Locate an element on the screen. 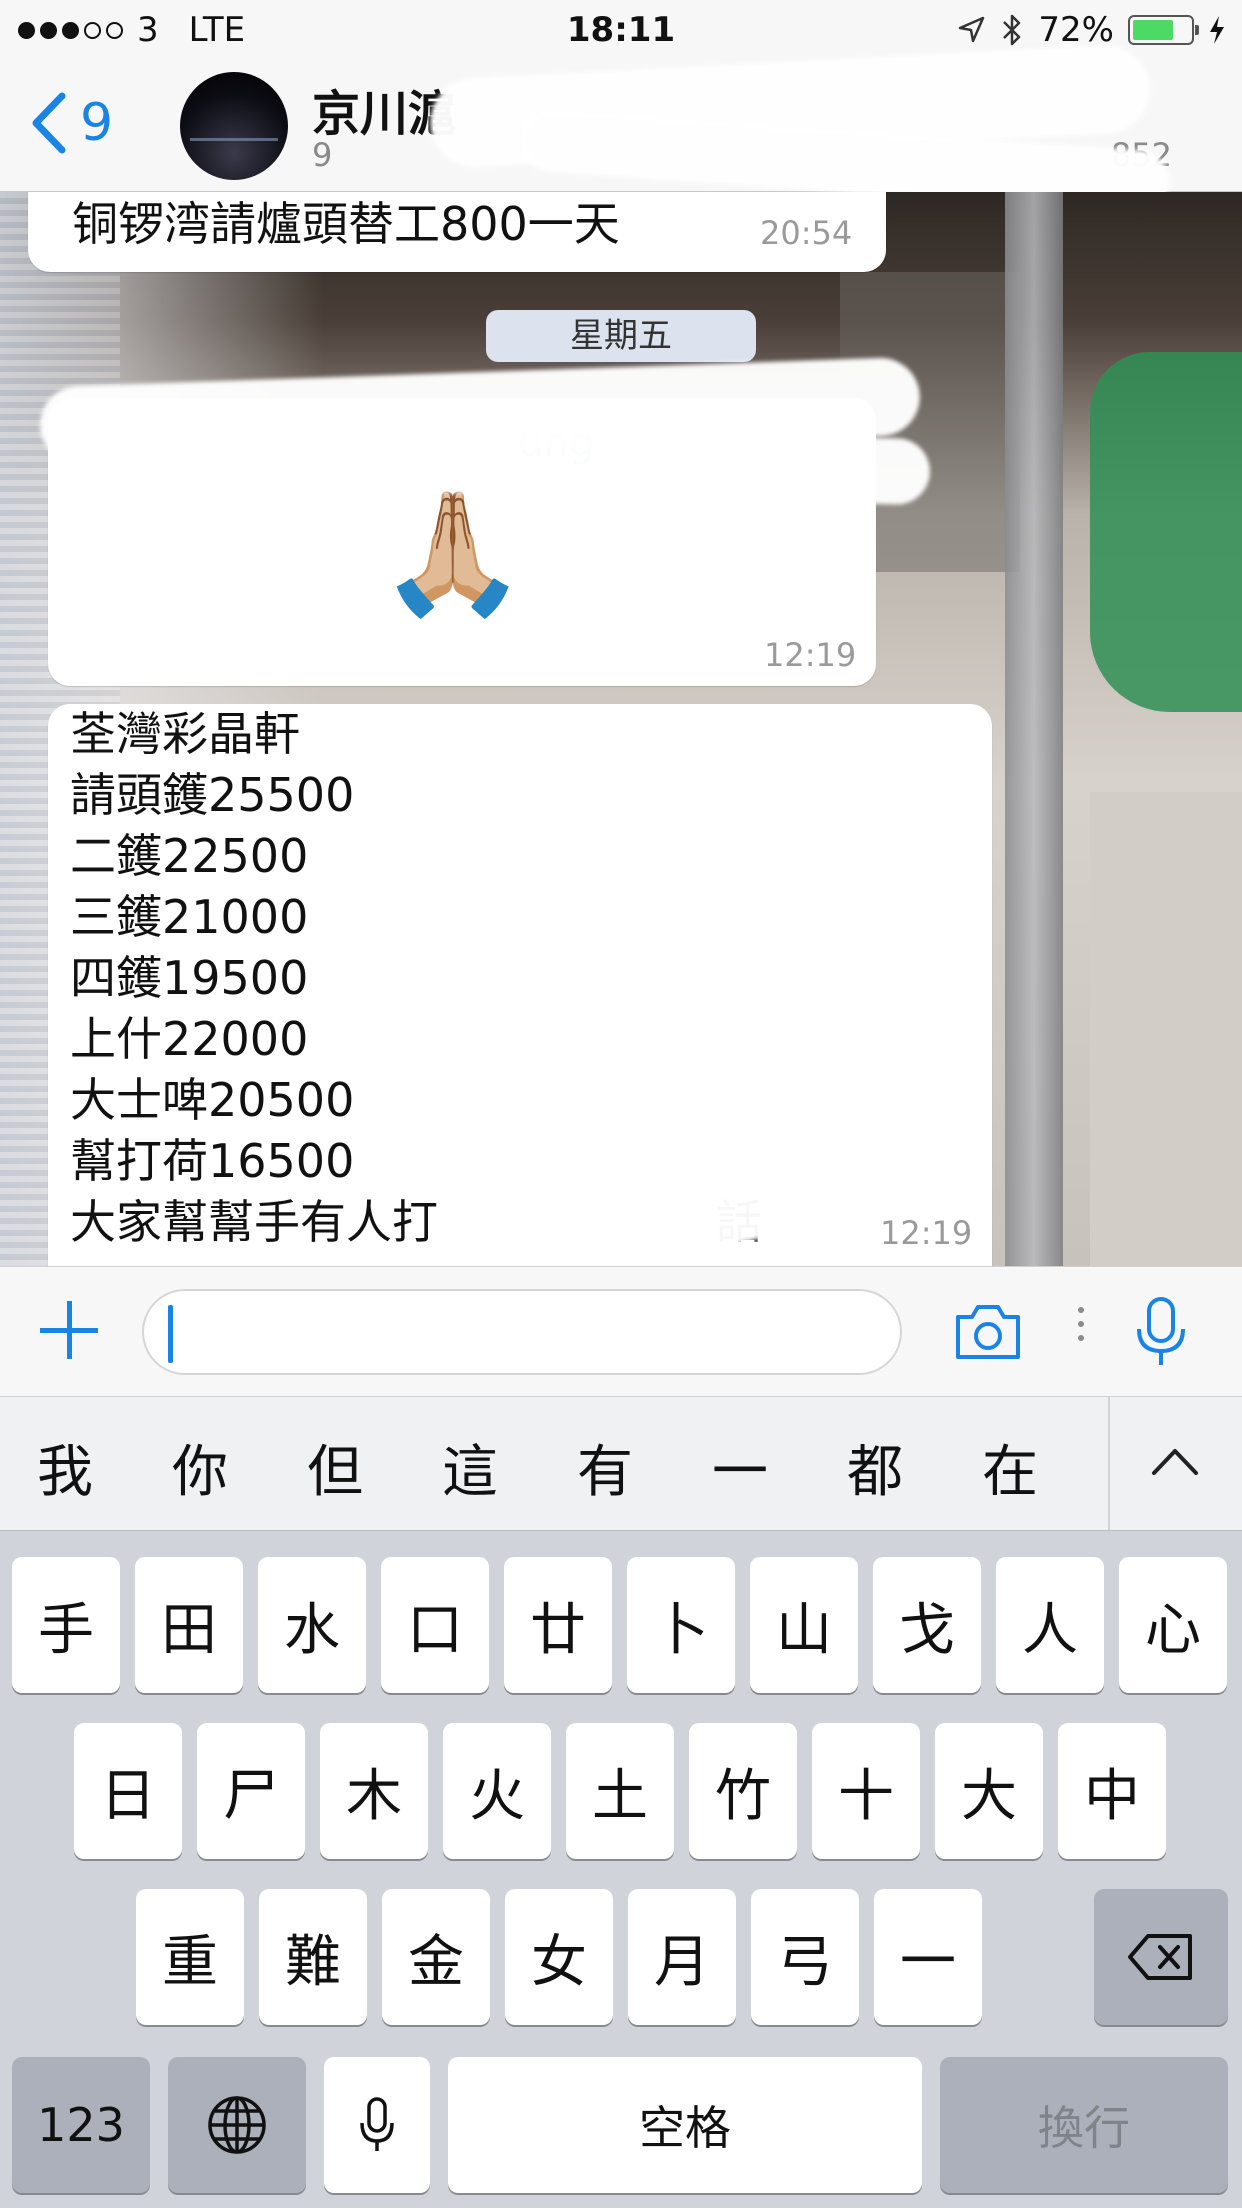 The width and height of the screenshot is (1242, 2208). composer-bar is located at coordinates (621, 1331).